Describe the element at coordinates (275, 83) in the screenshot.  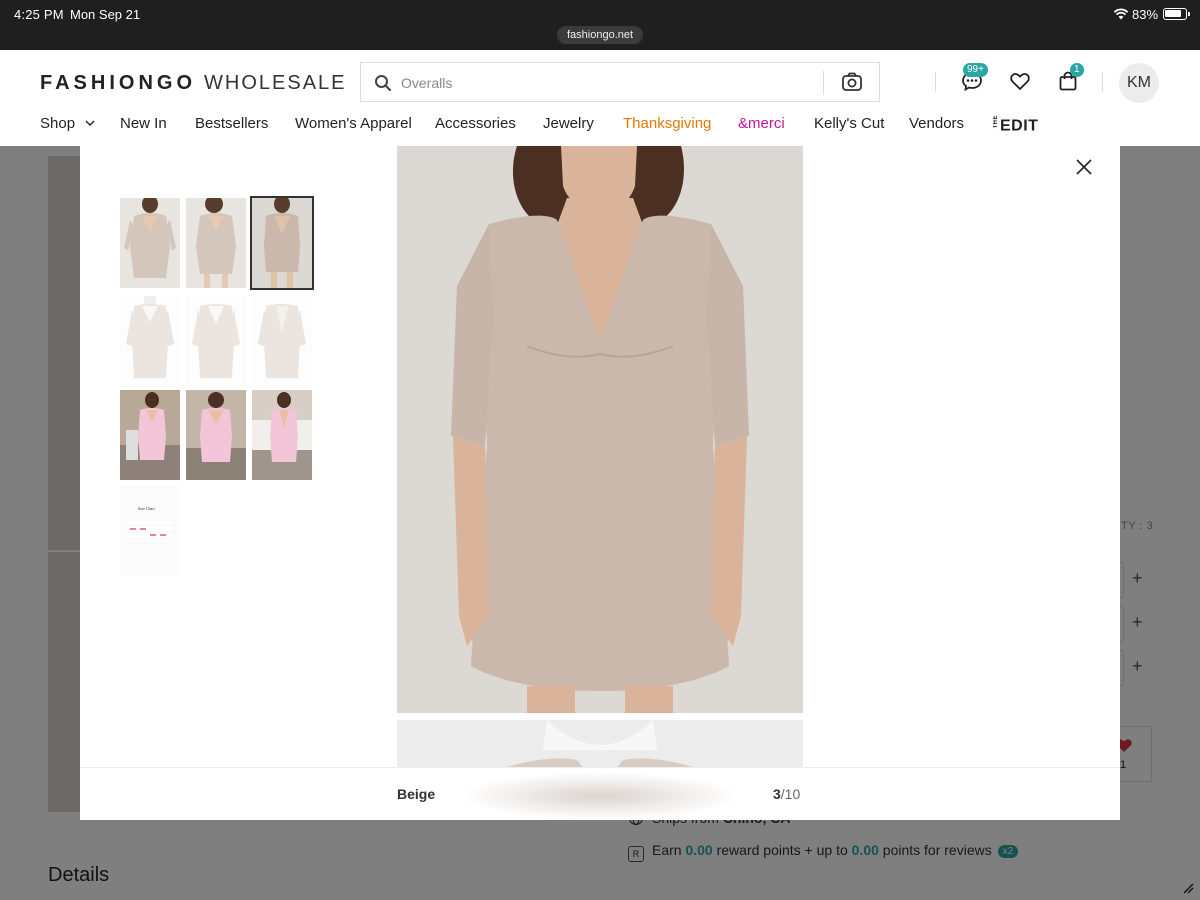
I see `logo-sub: WHOLESALE` at that location.